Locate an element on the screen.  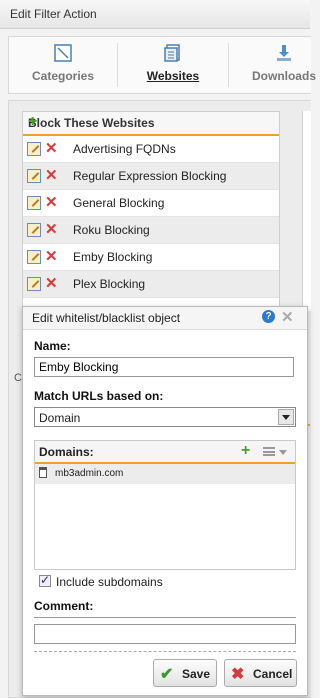
name-input is located at coordinates (164, 367).